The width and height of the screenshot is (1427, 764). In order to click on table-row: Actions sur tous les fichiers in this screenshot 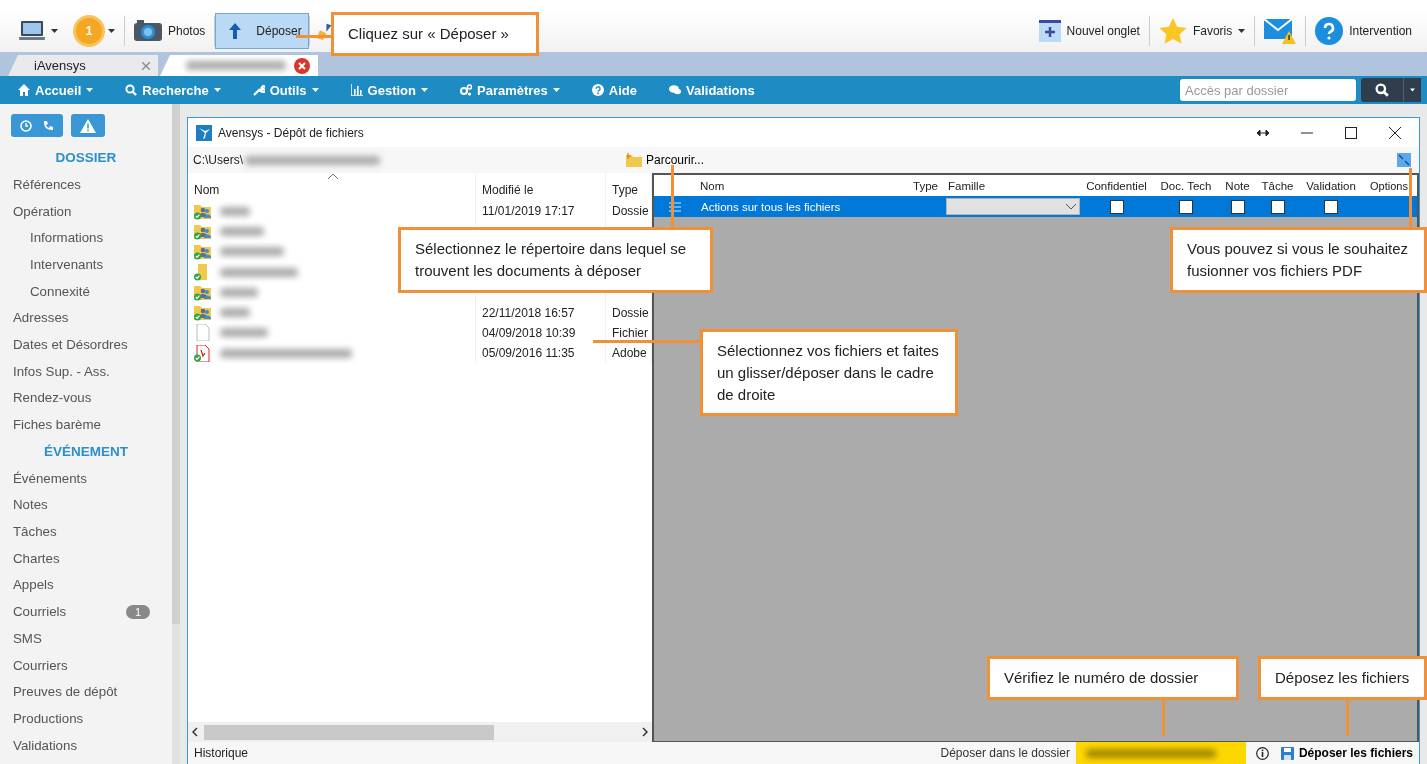, I will do `click(1035, 206)`.